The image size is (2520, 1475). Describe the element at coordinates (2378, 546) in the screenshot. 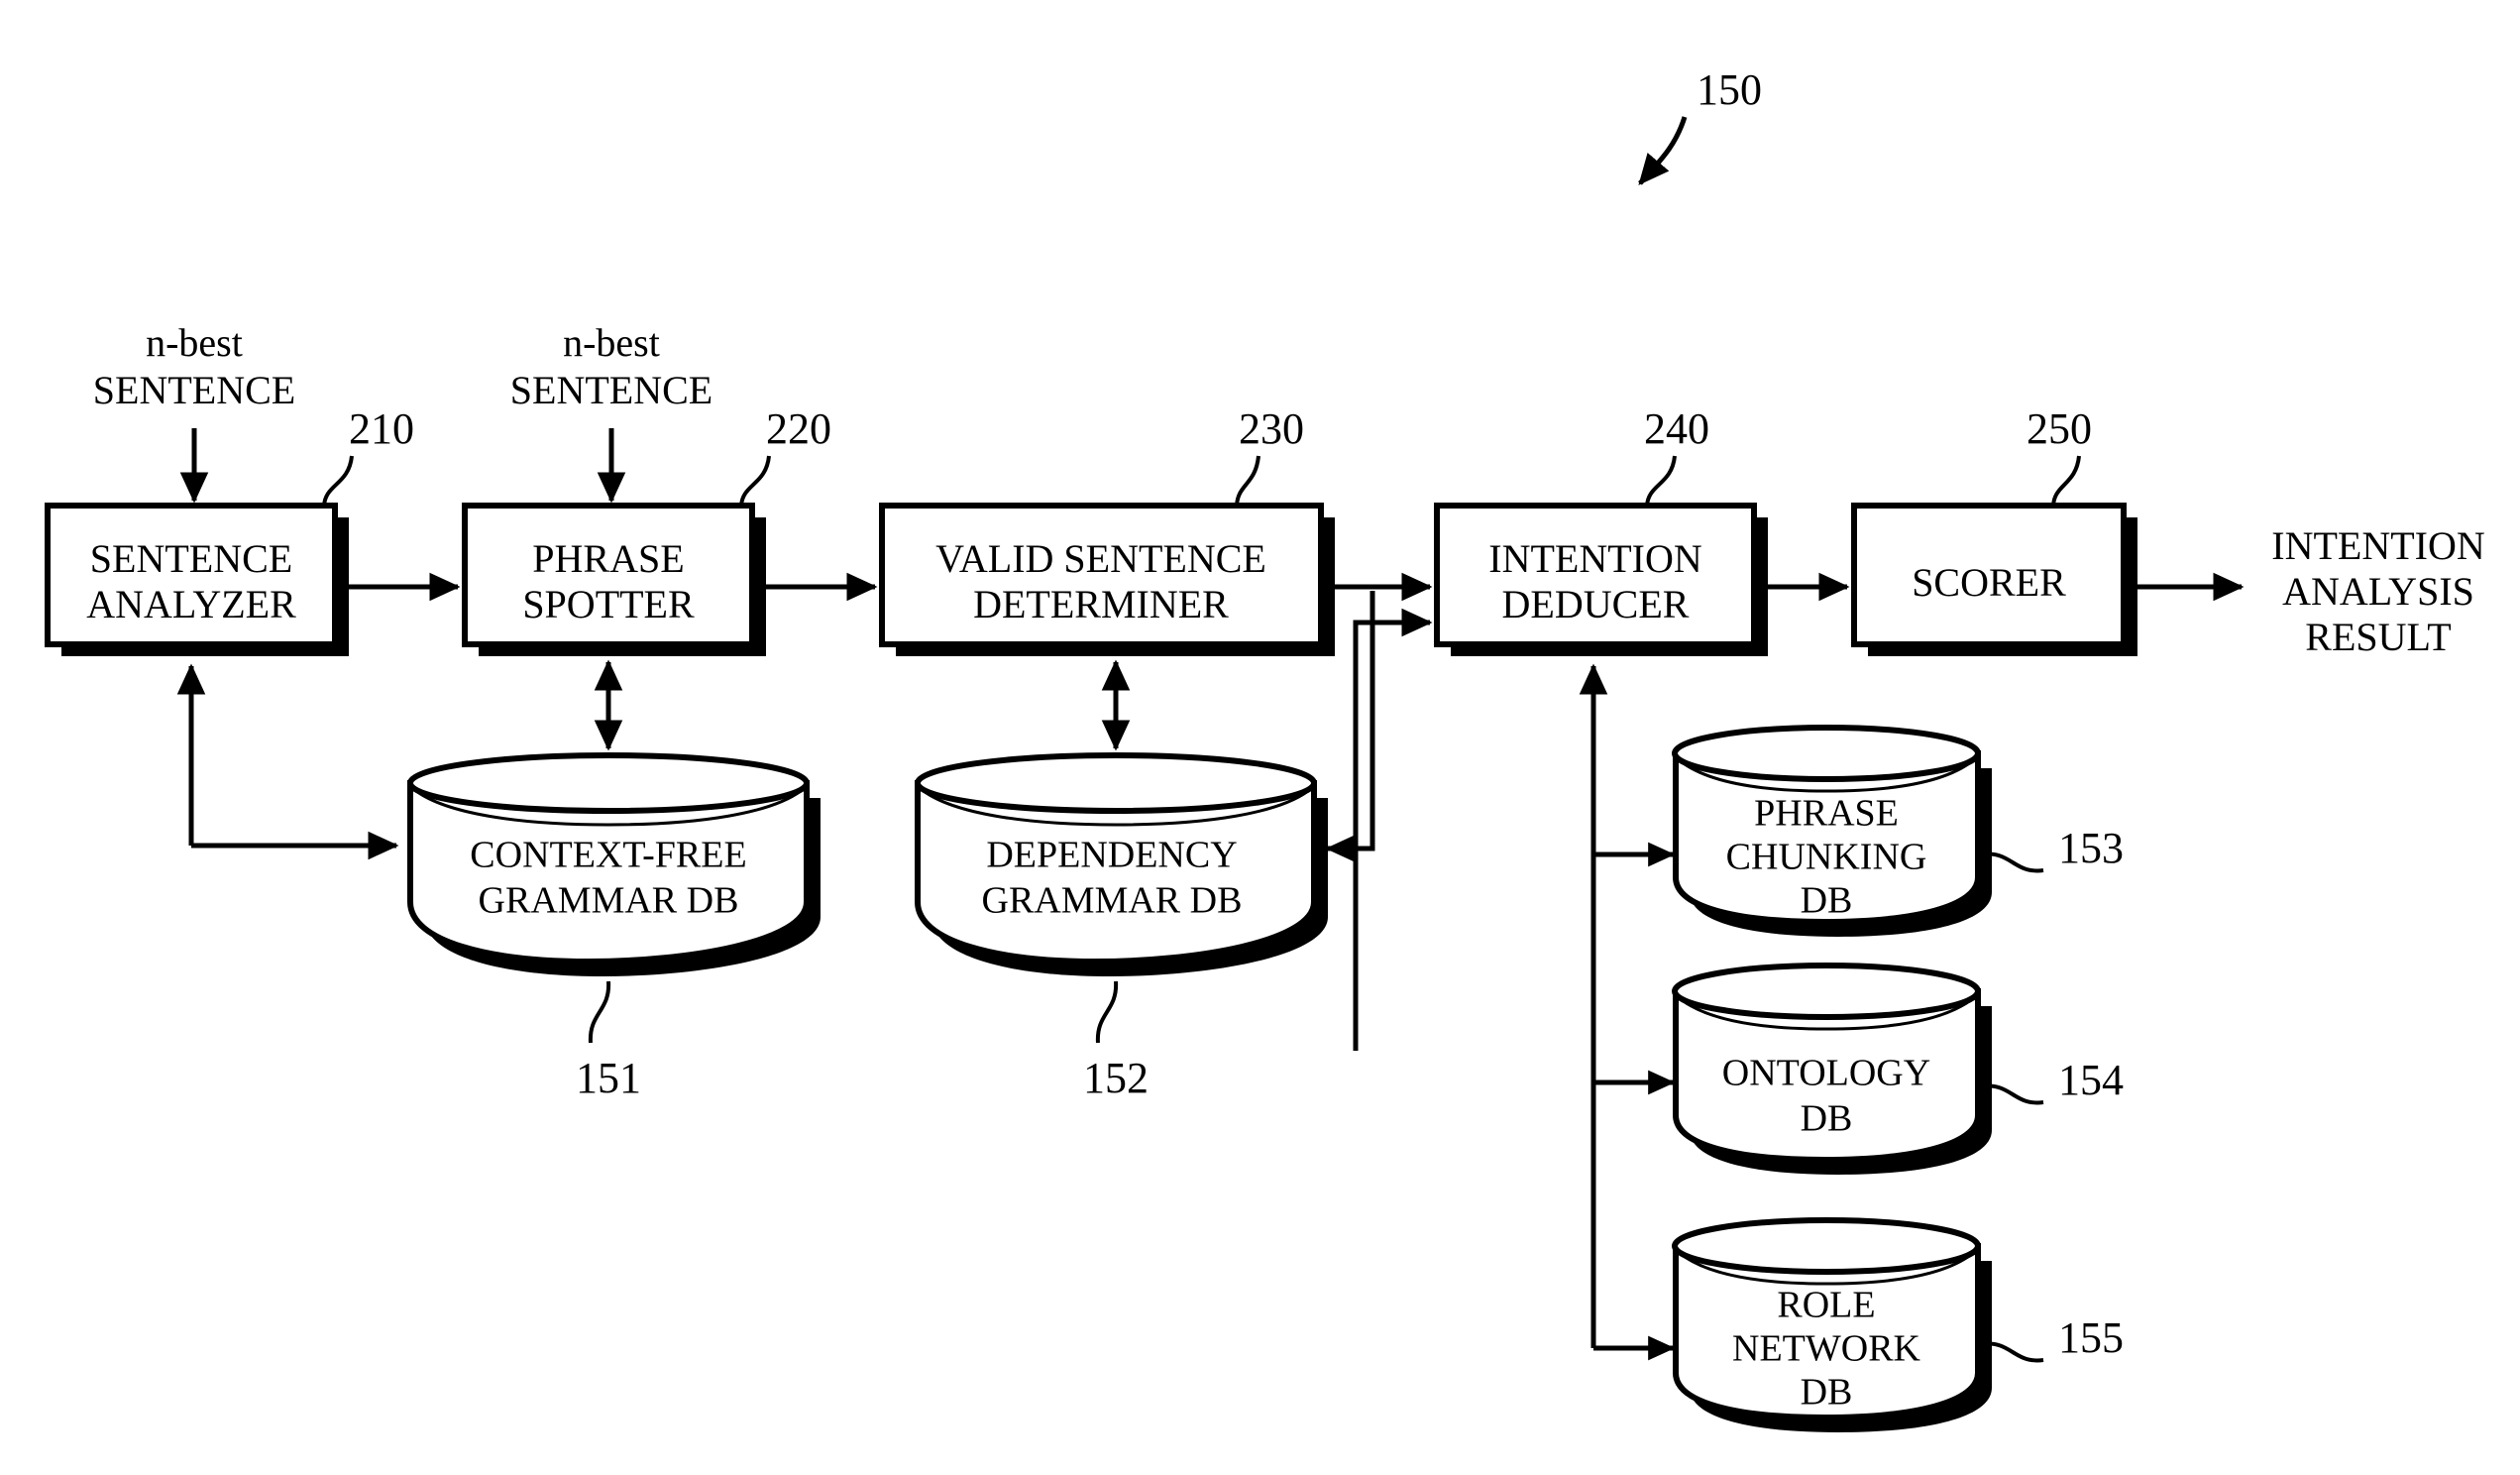

I see `svg-text: INTENTION` at that location.